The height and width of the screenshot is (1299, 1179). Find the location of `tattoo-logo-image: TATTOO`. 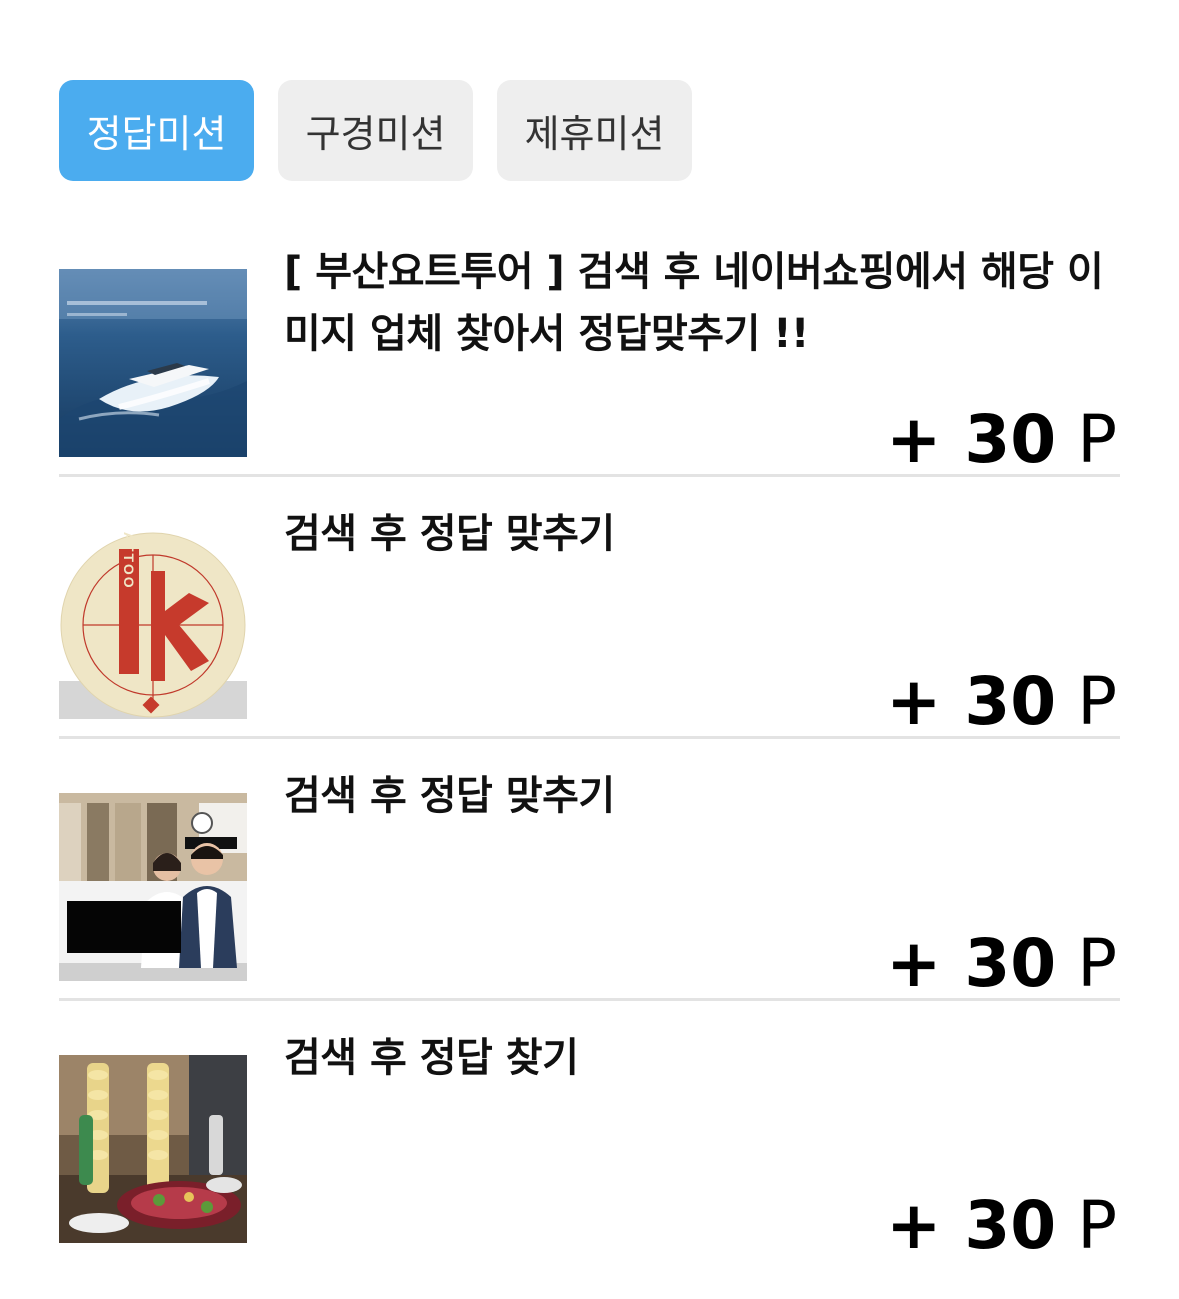

tattoo-logo-image: TATTOO is located at coordinates (153, 625).